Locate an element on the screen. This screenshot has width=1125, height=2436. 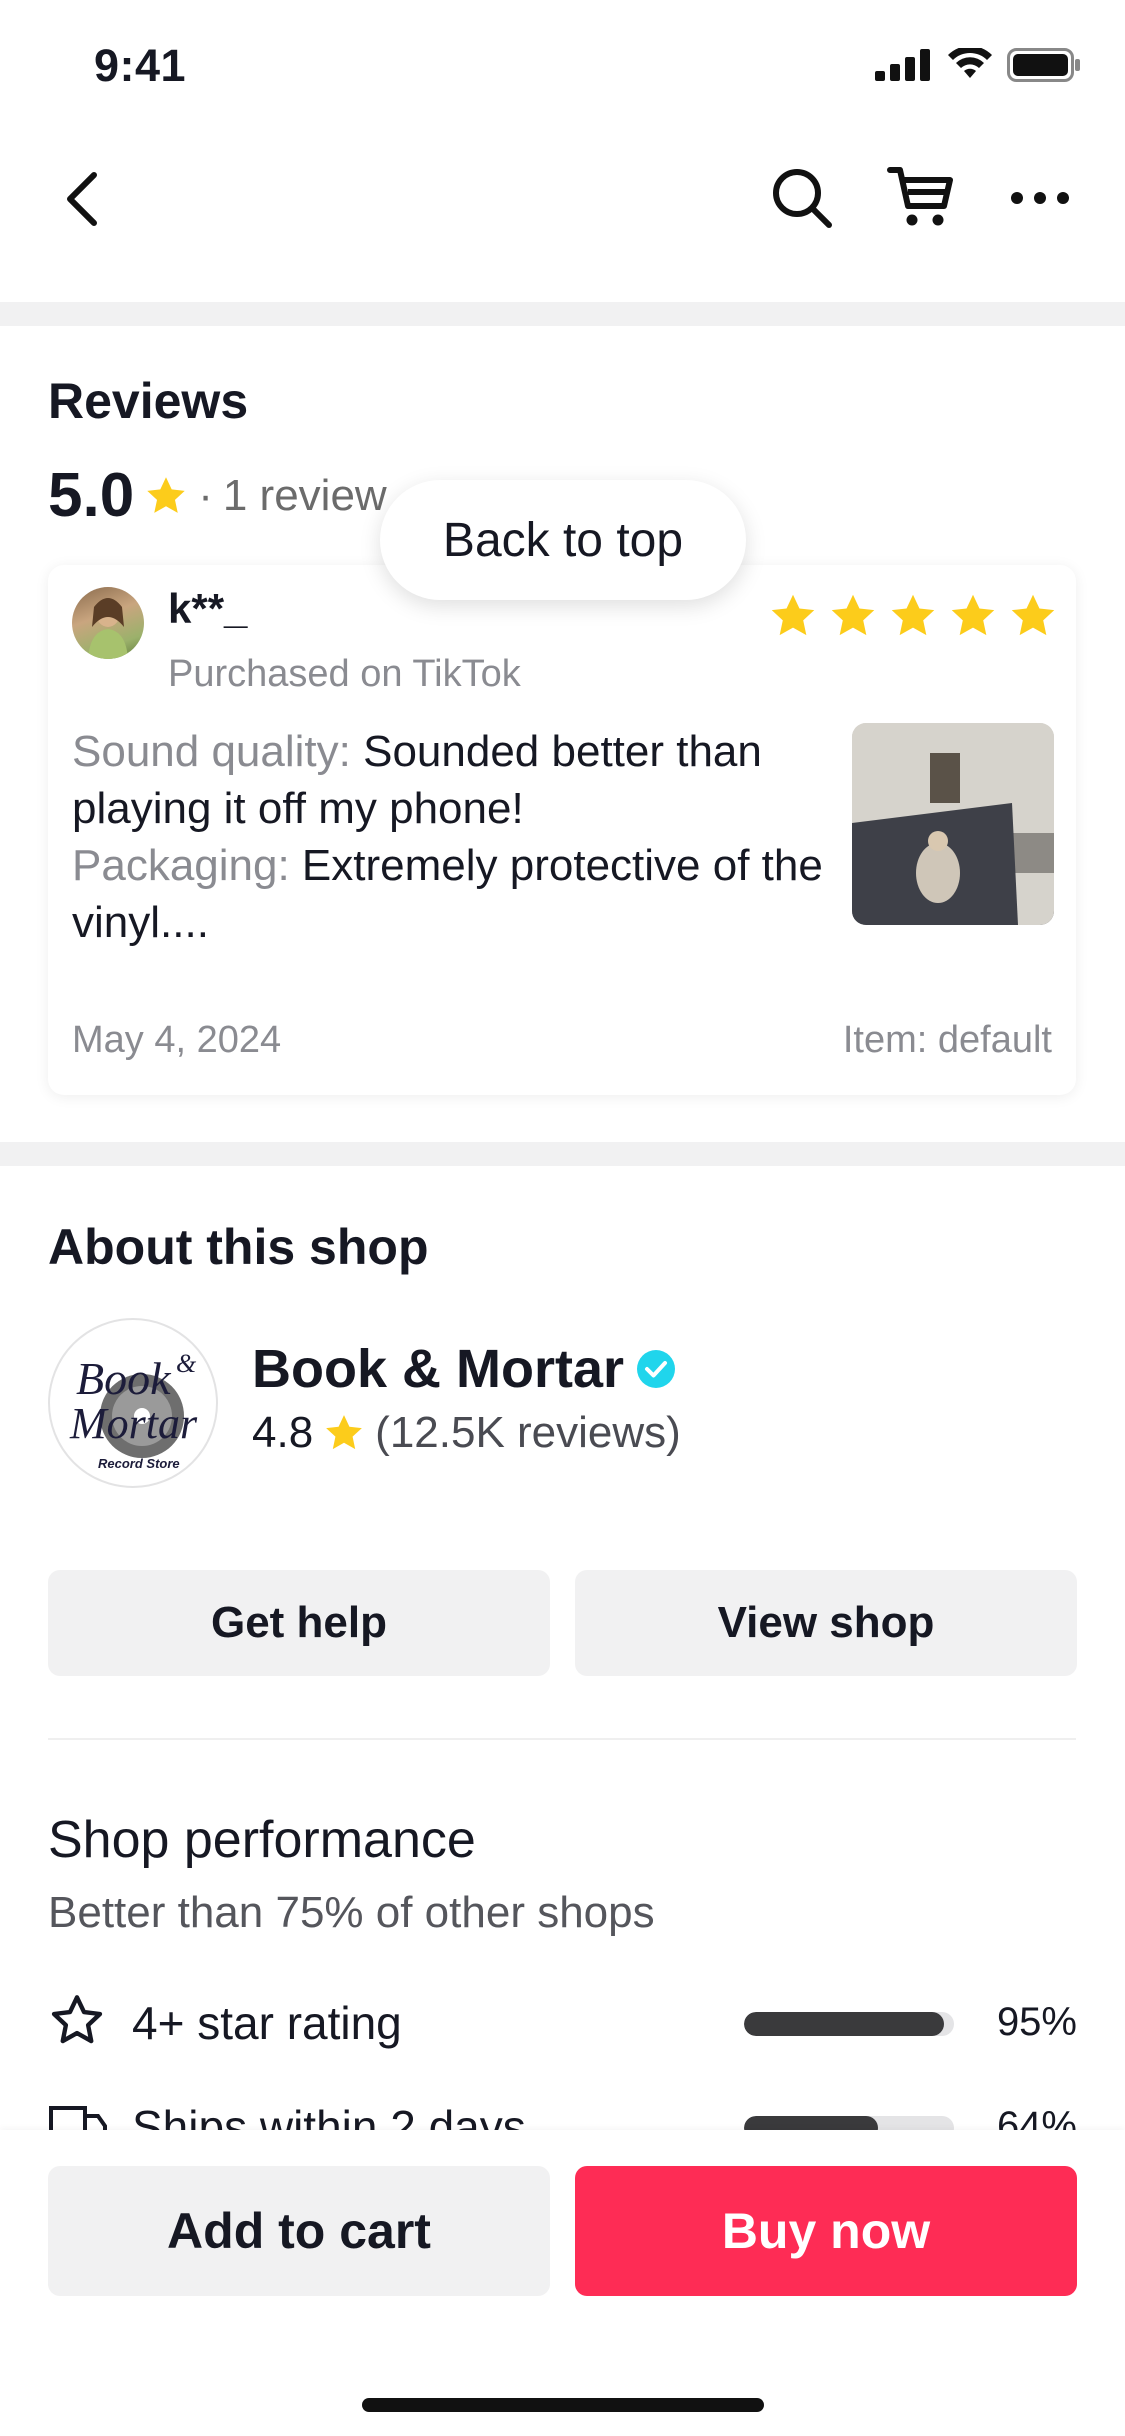
battery-icon is located at coordinates (1043, 65).